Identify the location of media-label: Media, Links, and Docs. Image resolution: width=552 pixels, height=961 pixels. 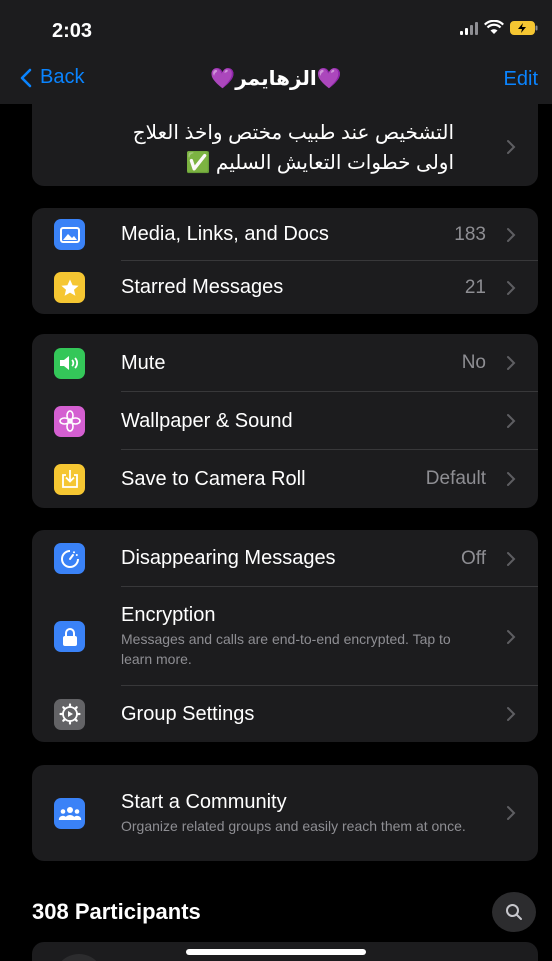
(225, 234).